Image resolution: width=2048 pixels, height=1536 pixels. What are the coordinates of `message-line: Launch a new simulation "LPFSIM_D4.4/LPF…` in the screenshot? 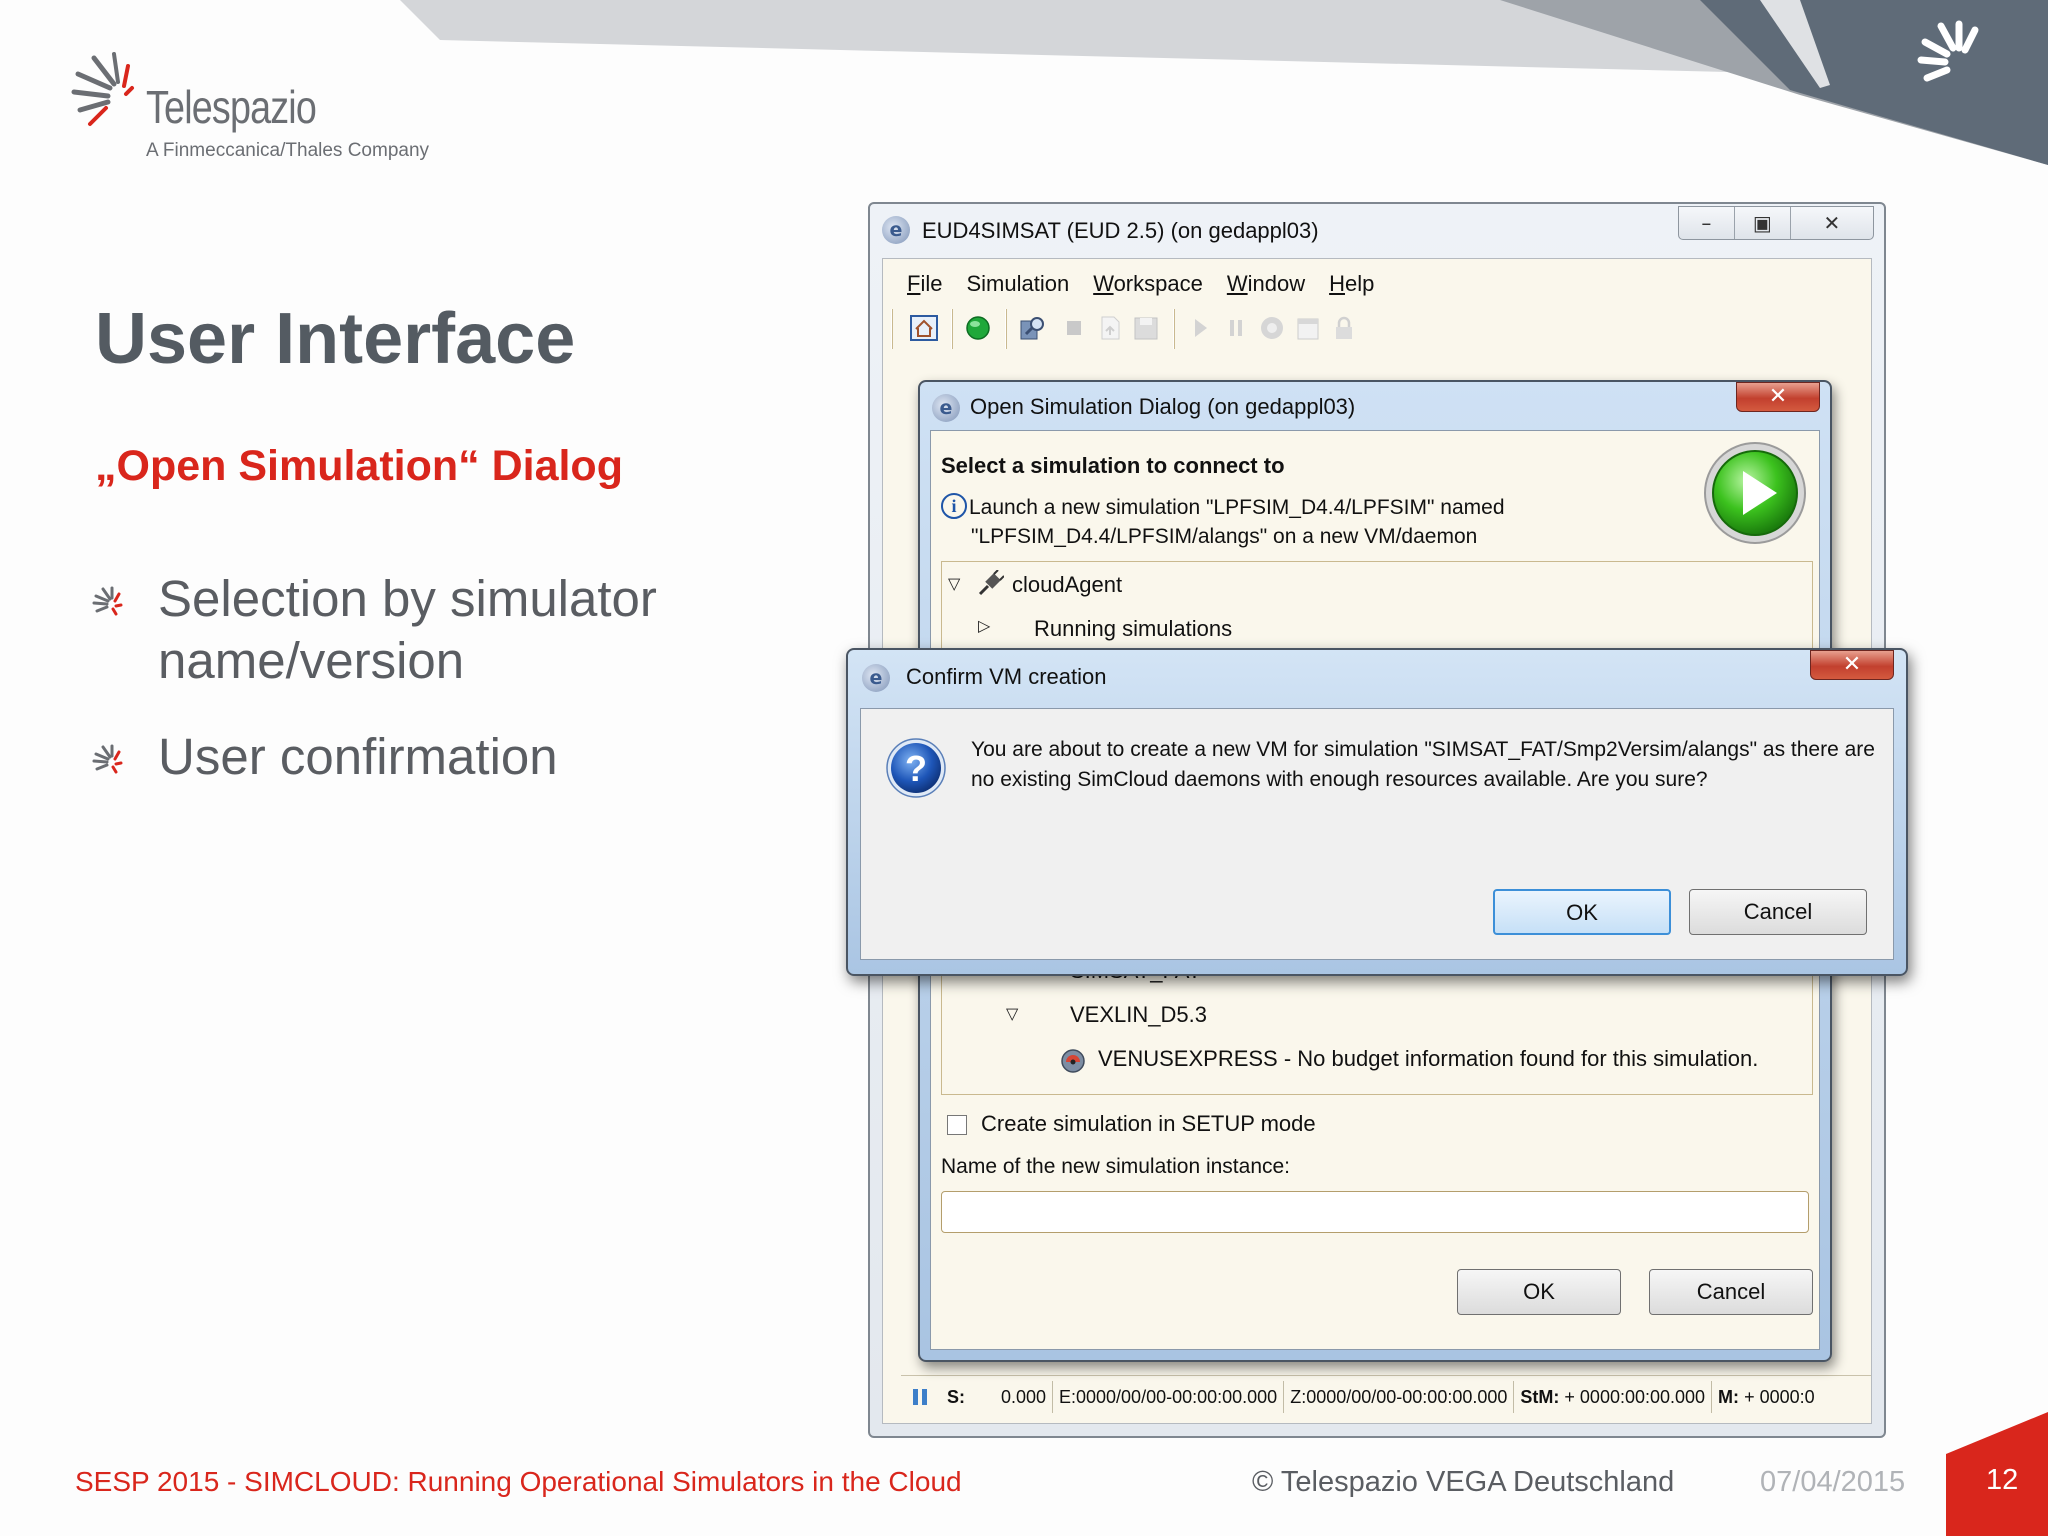 It's located at (1237, 507).